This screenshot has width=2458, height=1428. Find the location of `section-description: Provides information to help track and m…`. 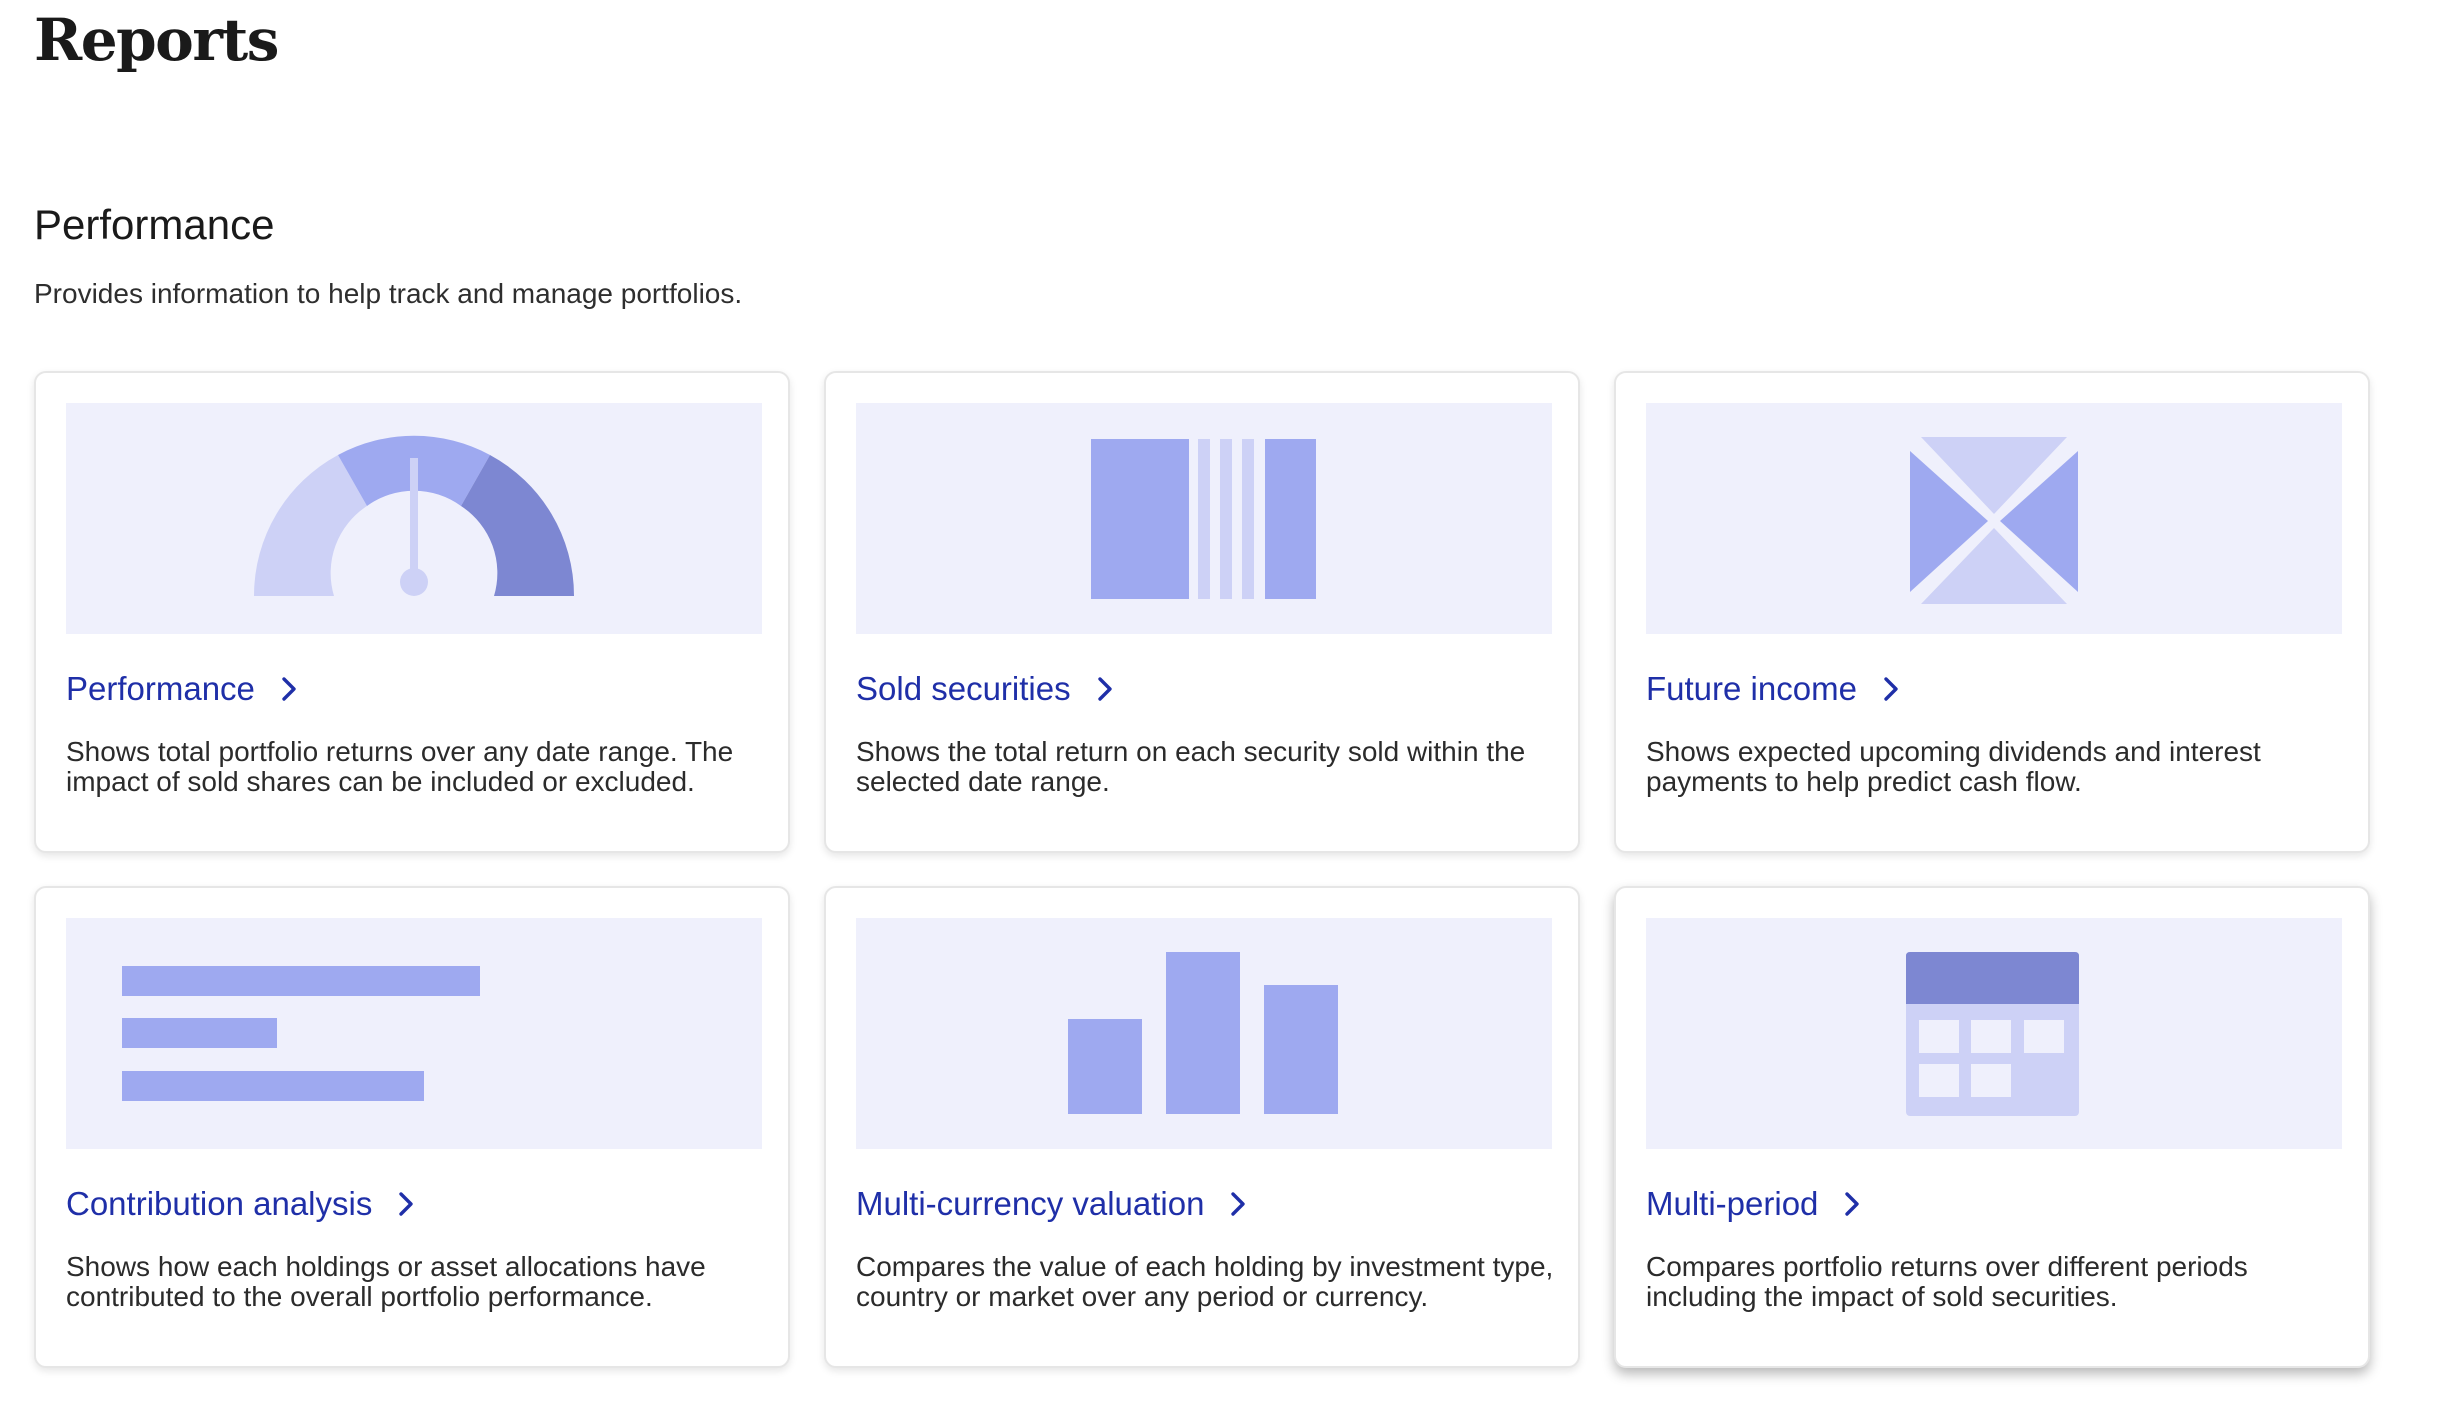

section-description: Provides information to help track and m… is located at coordinates (388, 293).